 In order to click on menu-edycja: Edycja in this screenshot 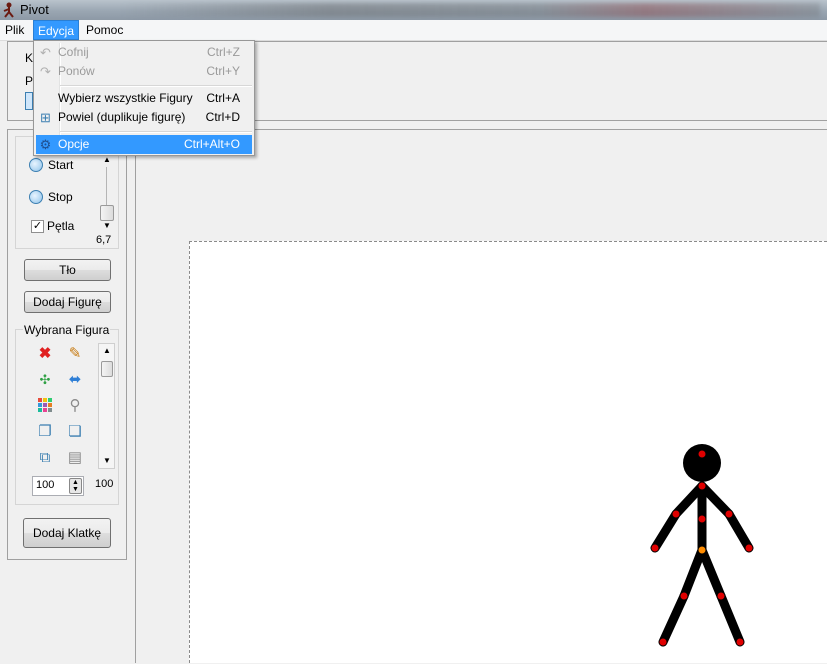, I will do `click(56, 30)`.